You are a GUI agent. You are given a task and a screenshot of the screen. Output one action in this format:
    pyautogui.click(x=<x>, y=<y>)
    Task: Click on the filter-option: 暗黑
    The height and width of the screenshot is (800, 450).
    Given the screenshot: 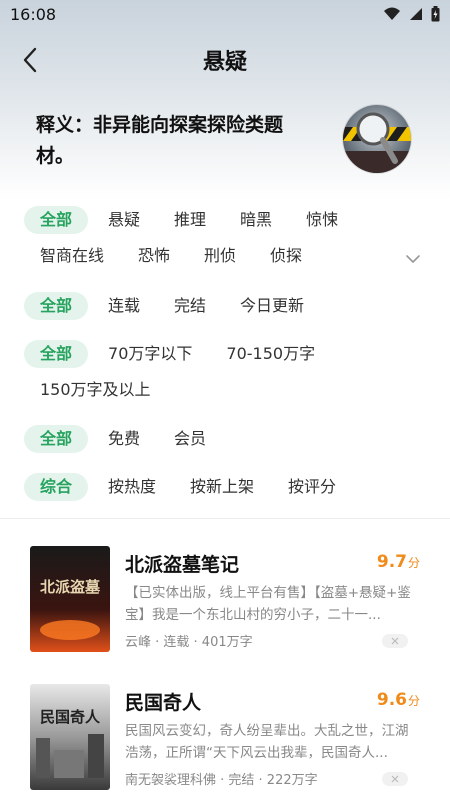 What is the action you would take?
    pyautogui.click(x=256, y=220)
    